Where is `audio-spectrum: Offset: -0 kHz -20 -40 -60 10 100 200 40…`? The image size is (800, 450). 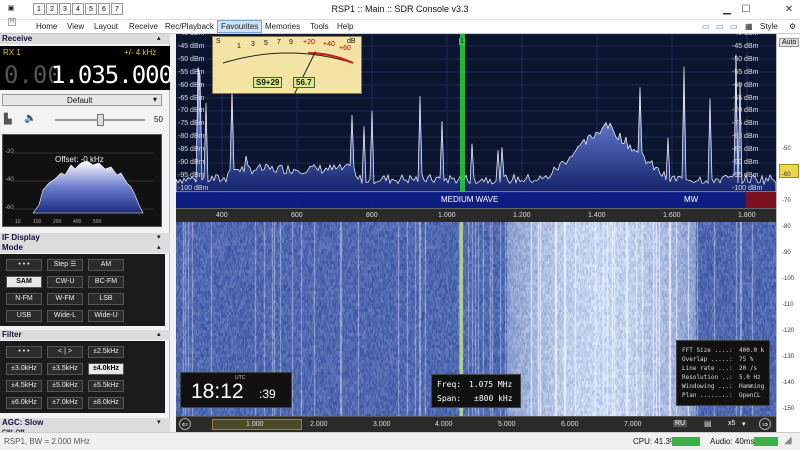
audio-spectrum: Offset: -0 kHz -20 -40 -60 10 100 200 40… is located at coordinates (82, 180).